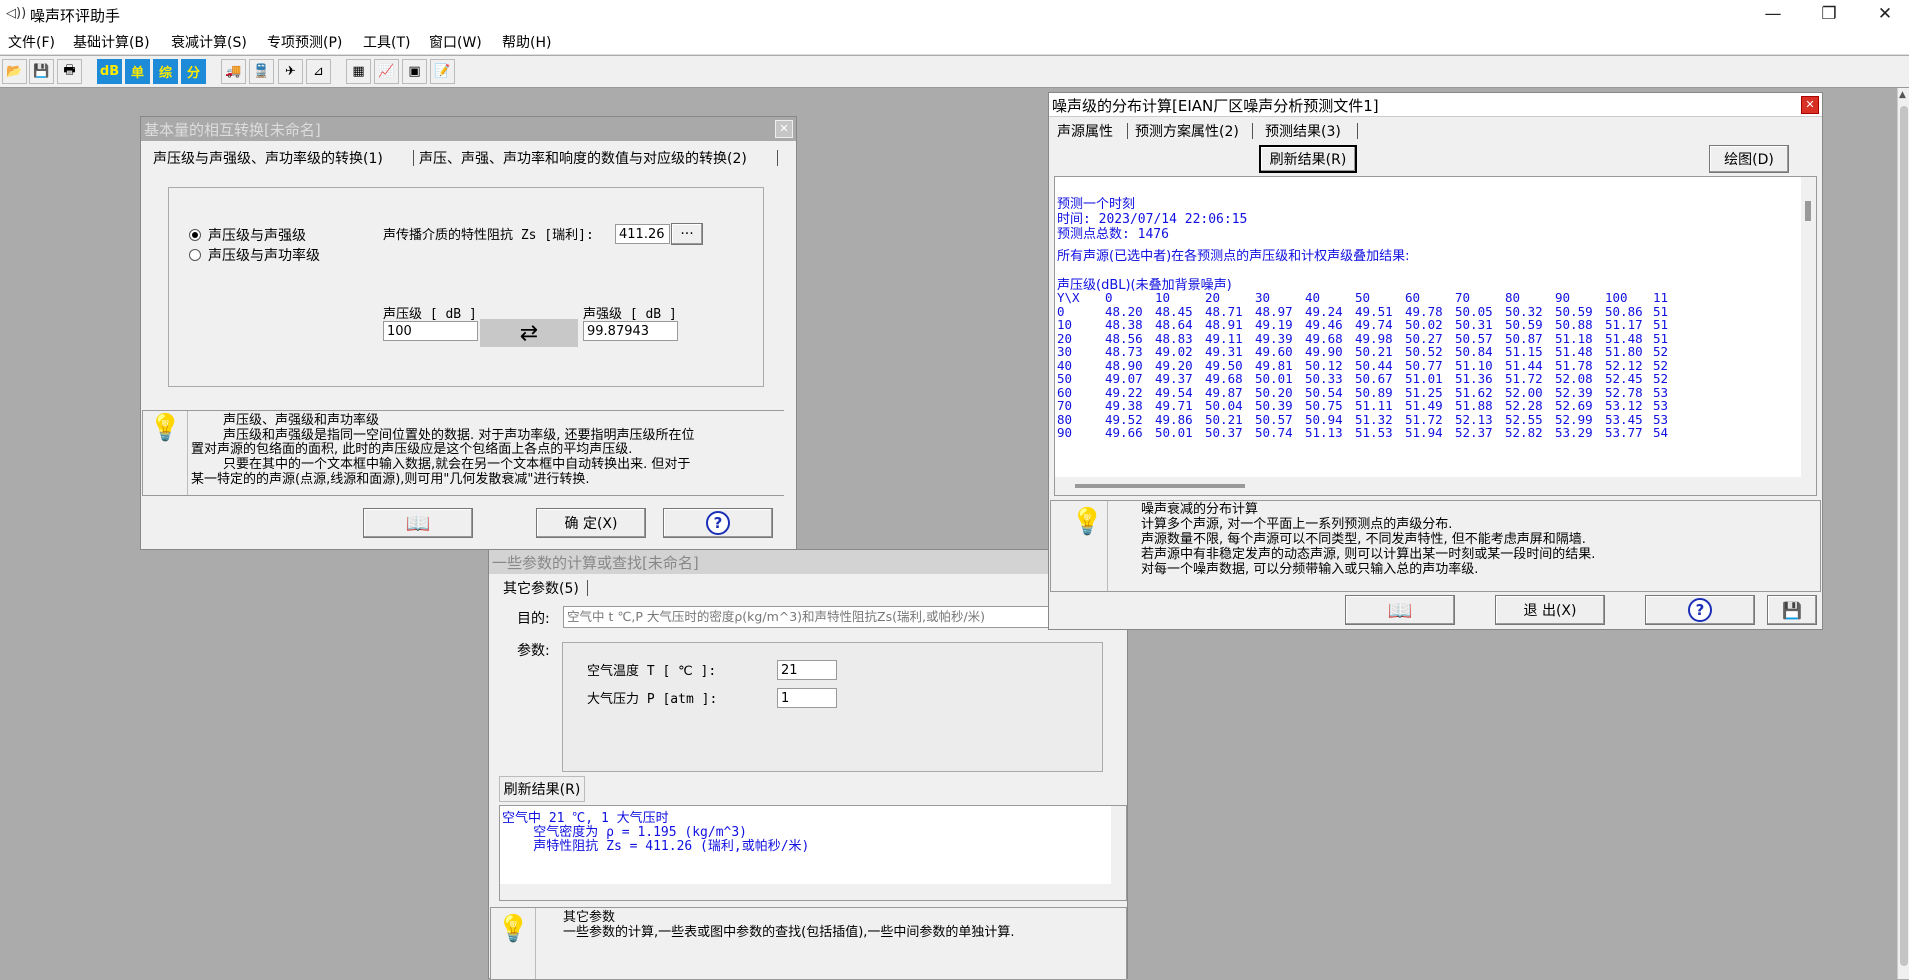 The height and width of the screenshot is (980, 1909). What do you see at coordinates (807, 698) in the screenshot?
I see `pressure-input: 1` at bounding box center [807, 698].